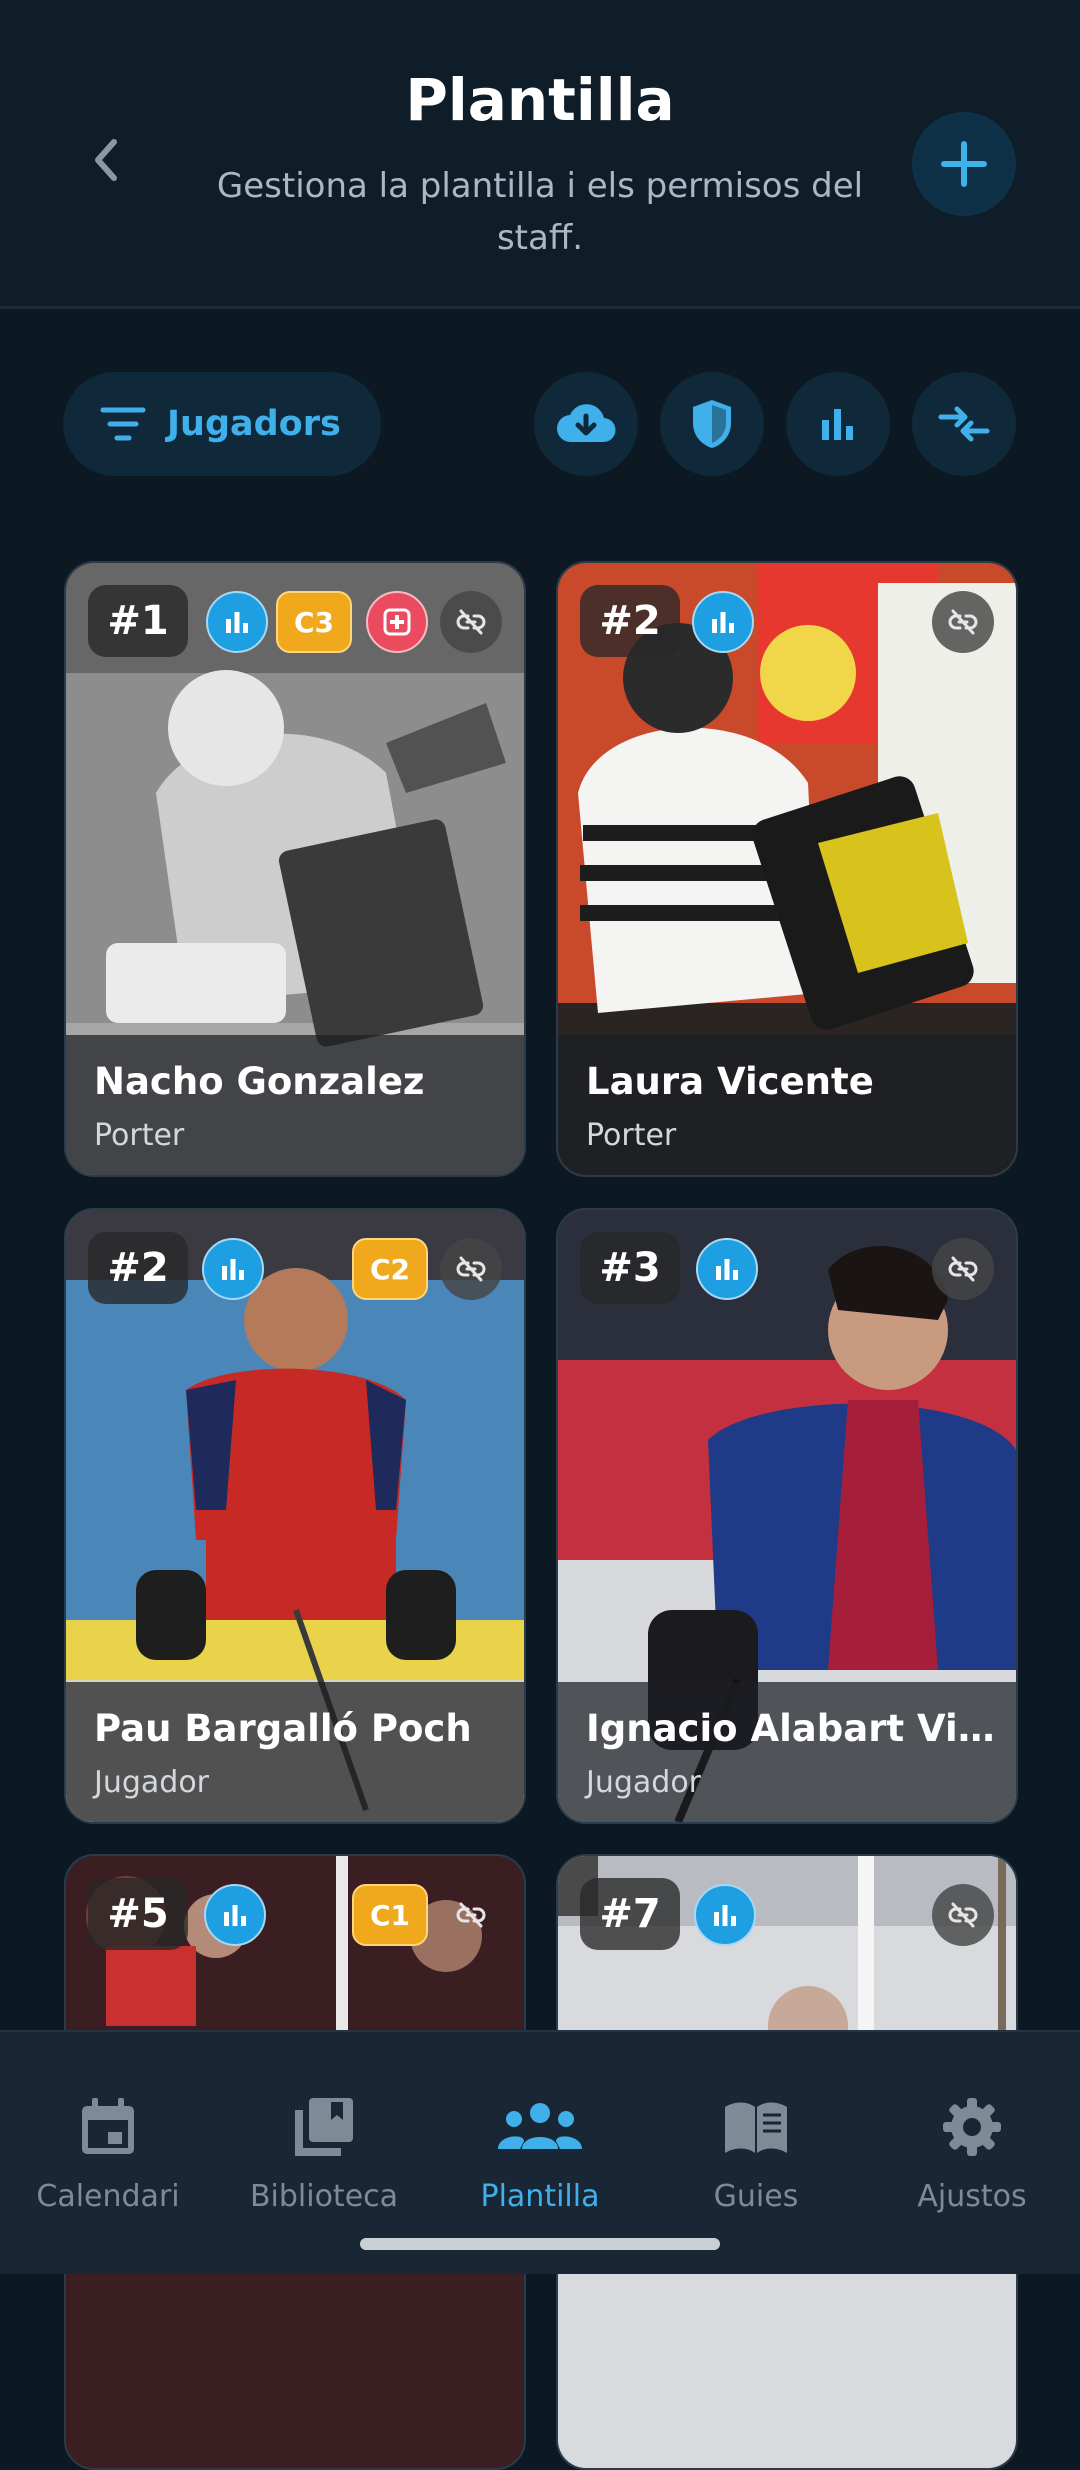 Image resolution: width=1080 pixels, height=2470 pixels. What do you see at coordinates (295, 1516) in the screenshot?
I see `player-card: Pau Bargalló Poch Jugador #2 C2` at bounding box center [295, 1516].